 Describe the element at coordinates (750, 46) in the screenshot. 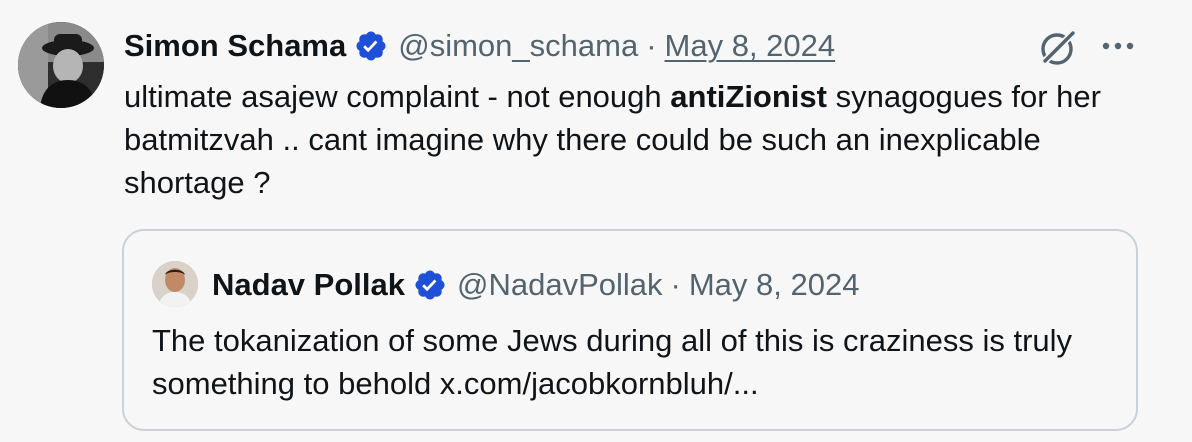

I see `tweet-date-link: May 8, 2024` at that location.